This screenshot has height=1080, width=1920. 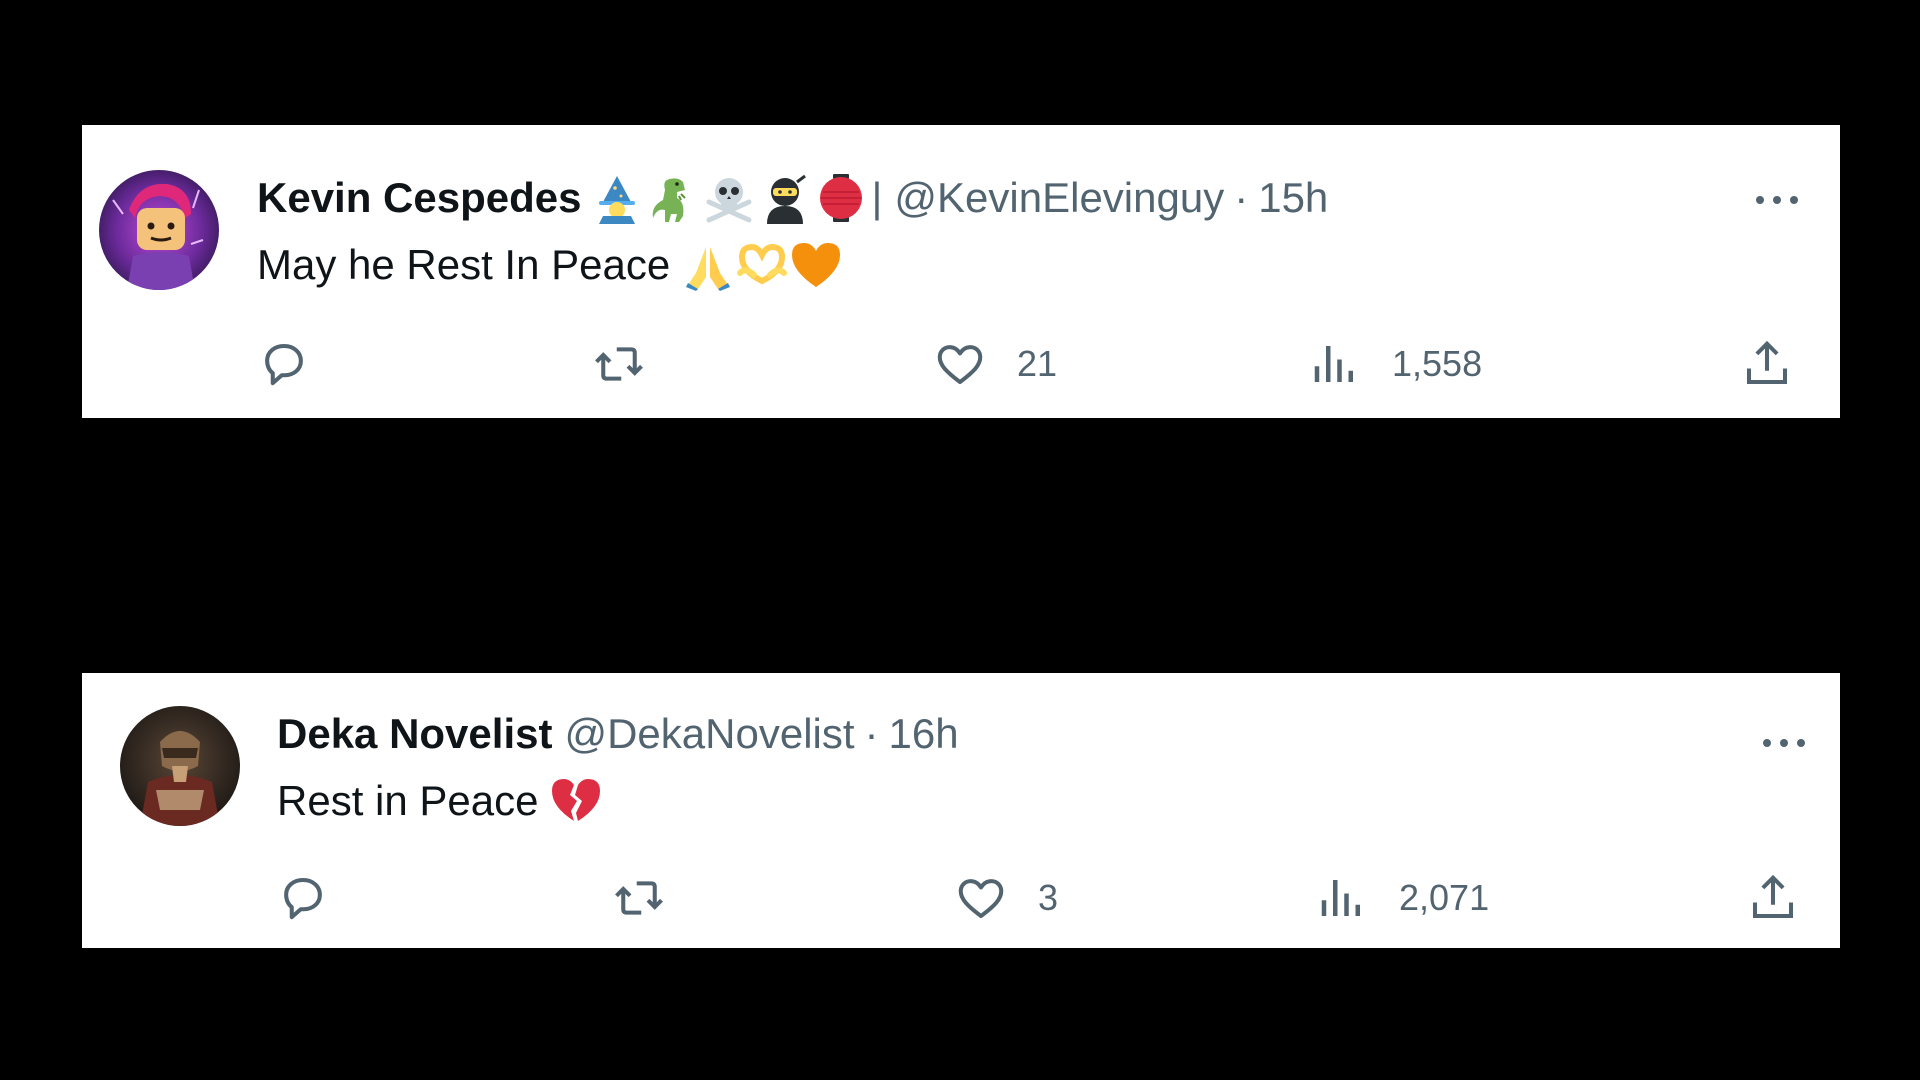 I want to click on heart-hands-emoji, so click(x=762, y=265).